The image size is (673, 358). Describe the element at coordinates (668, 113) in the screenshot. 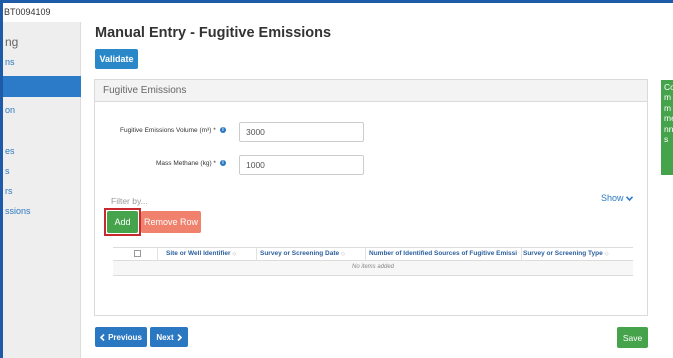

I see `comments-tab-text: Commmennts` at that location.